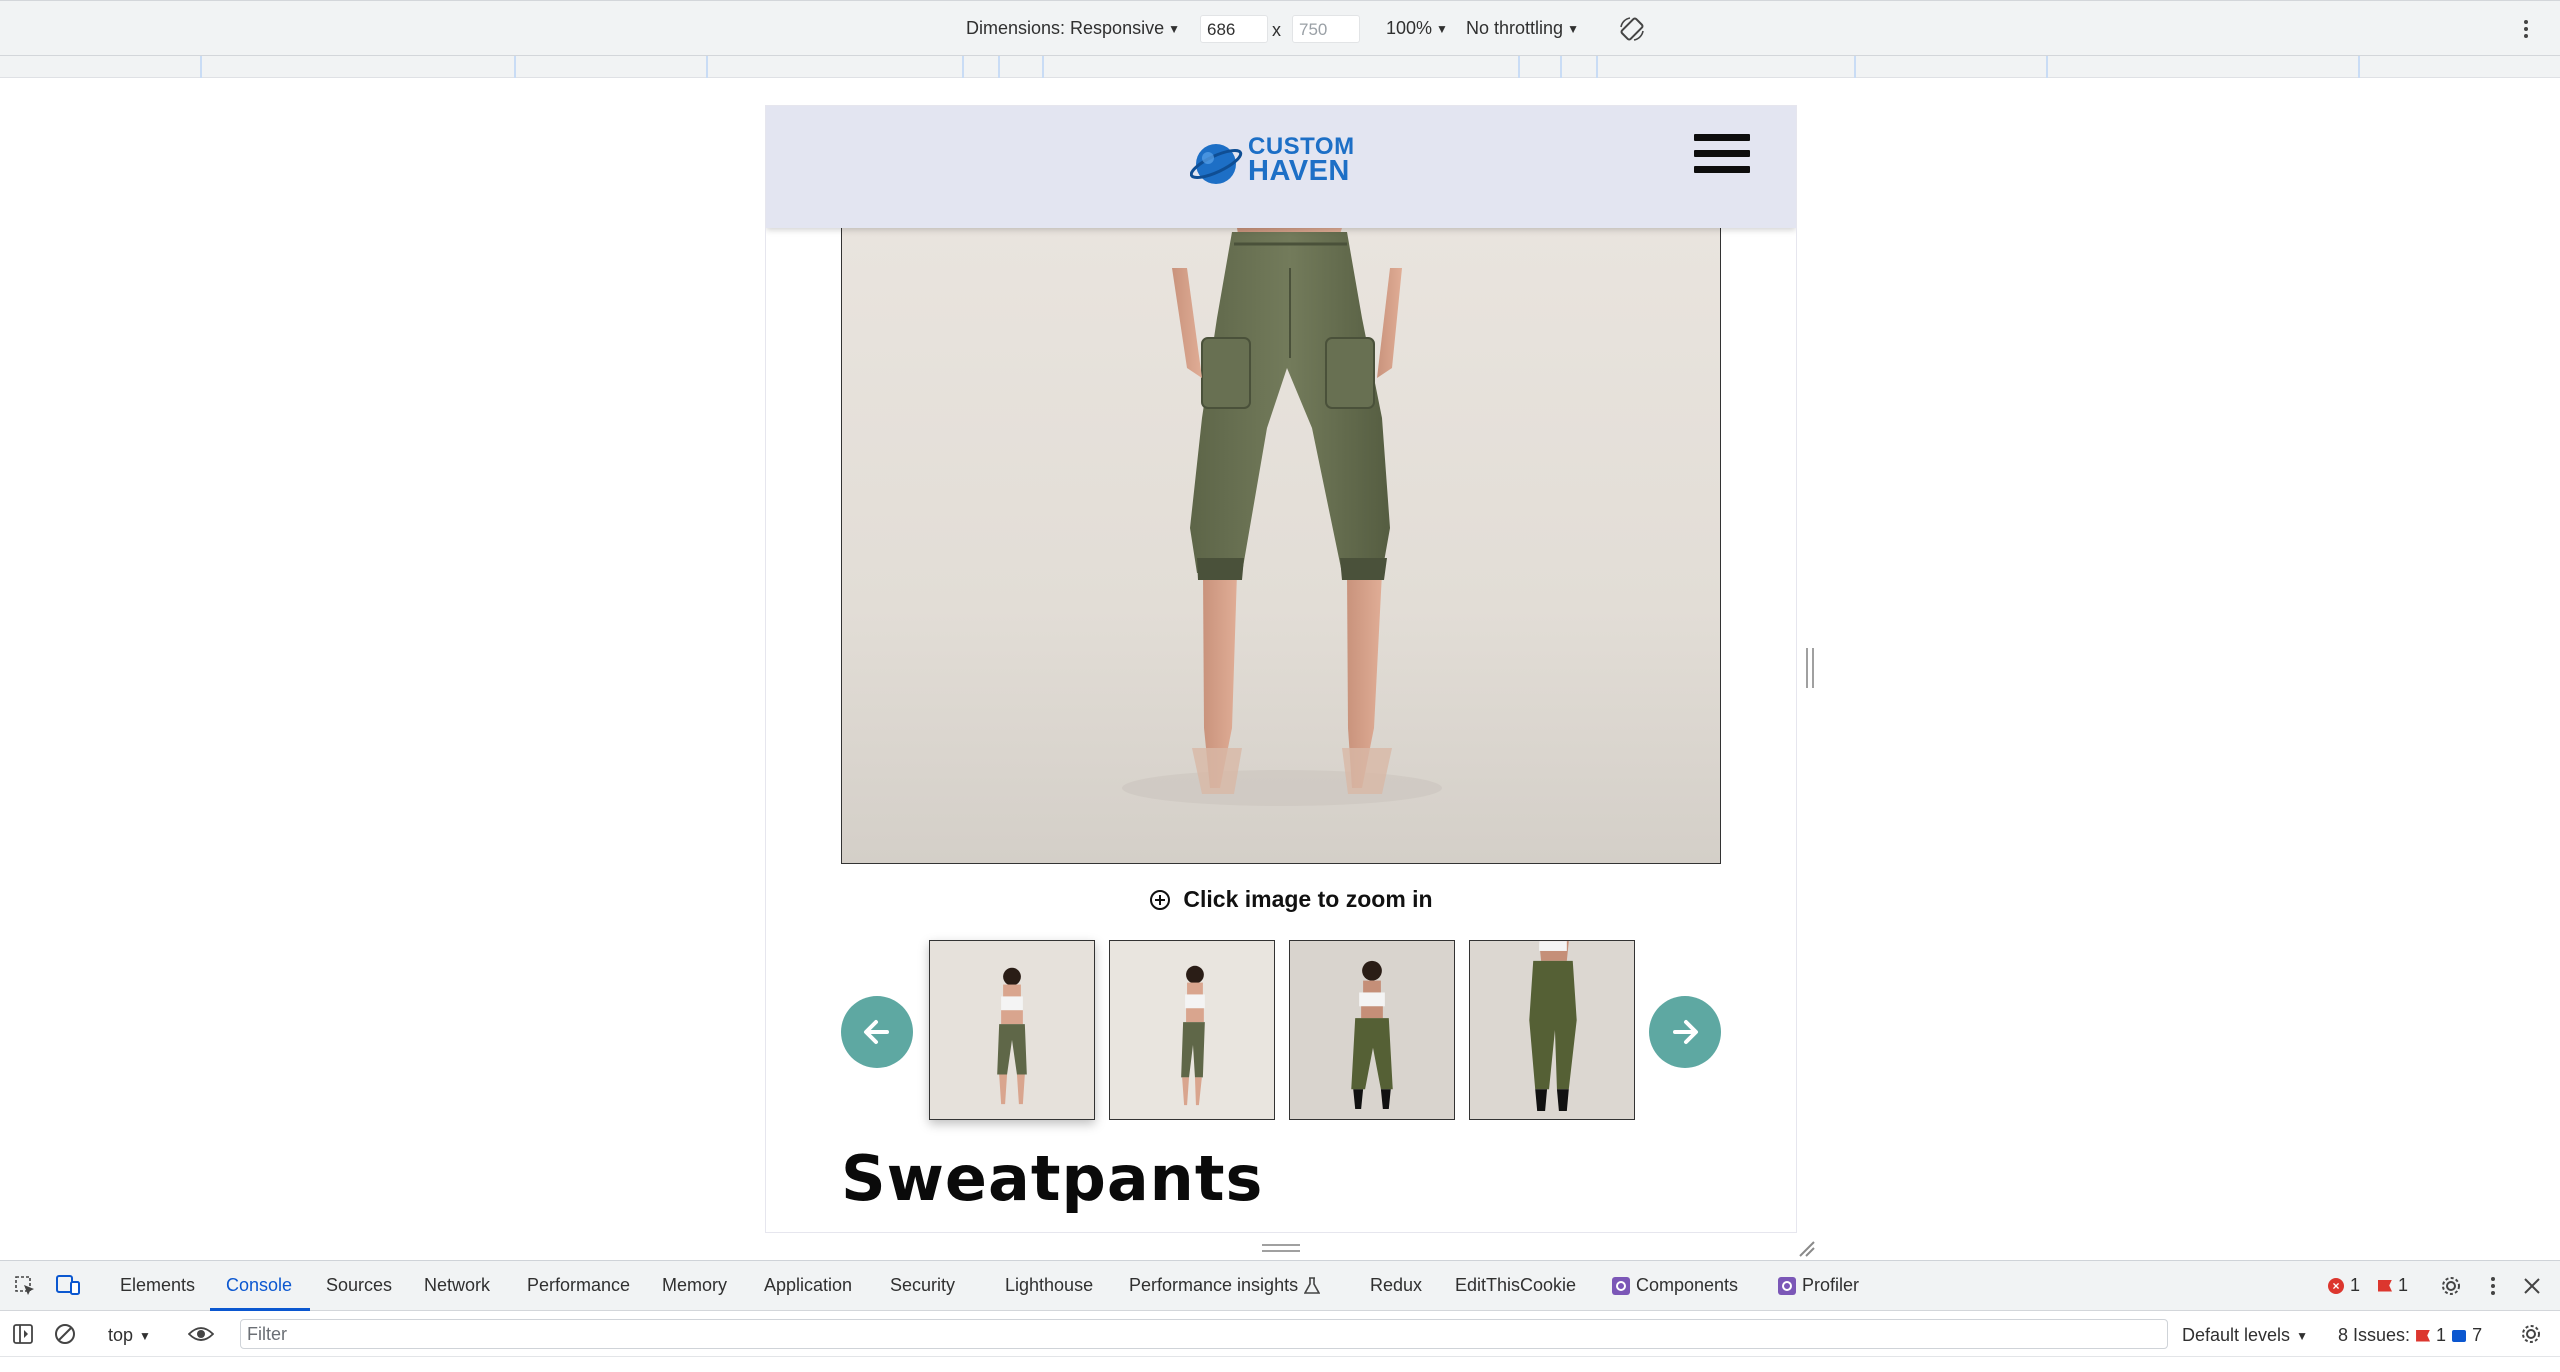  Describe the element at coordinates (1282, 517) in the screenshot. I see `product-photo` at that location.